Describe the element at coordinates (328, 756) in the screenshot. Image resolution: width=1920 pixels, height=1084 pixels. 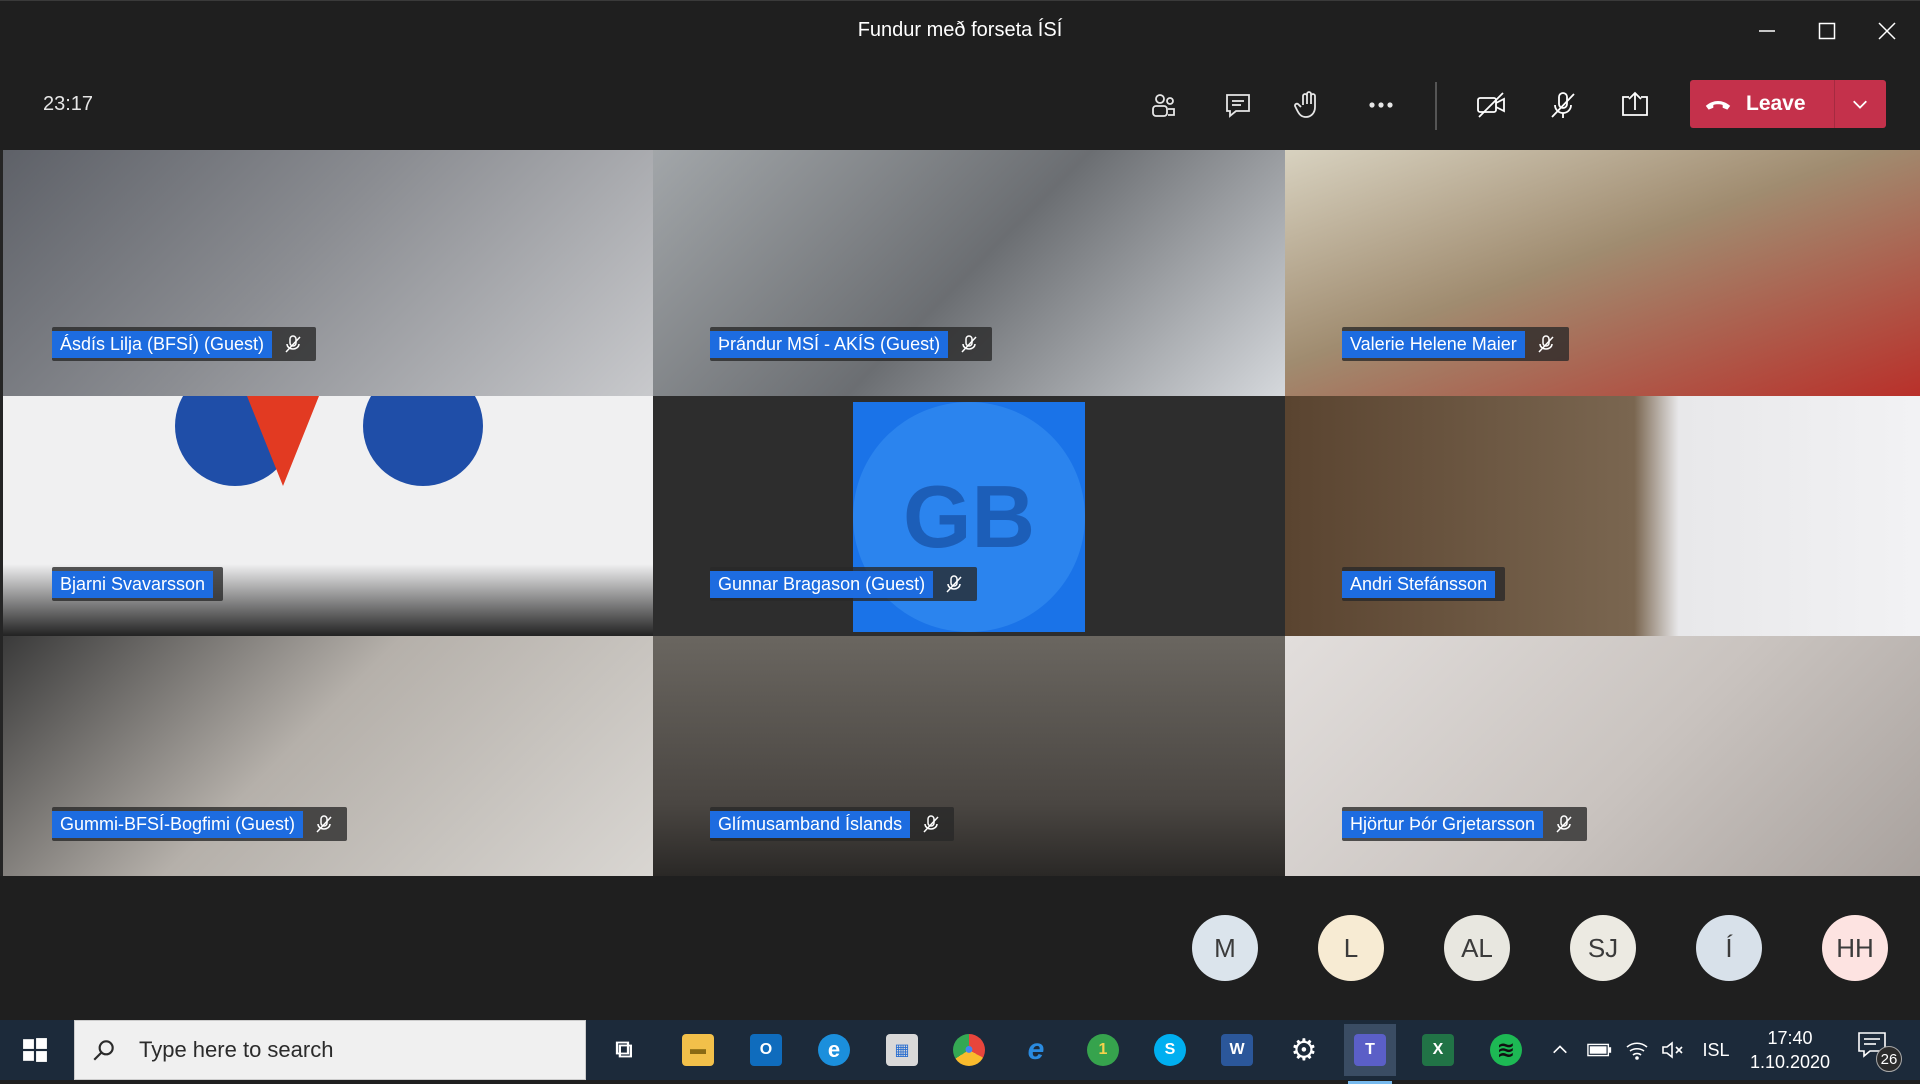
I see `video-tile-7: Gummi-BFSÍ-Bogfimi (Guest)` at that location.